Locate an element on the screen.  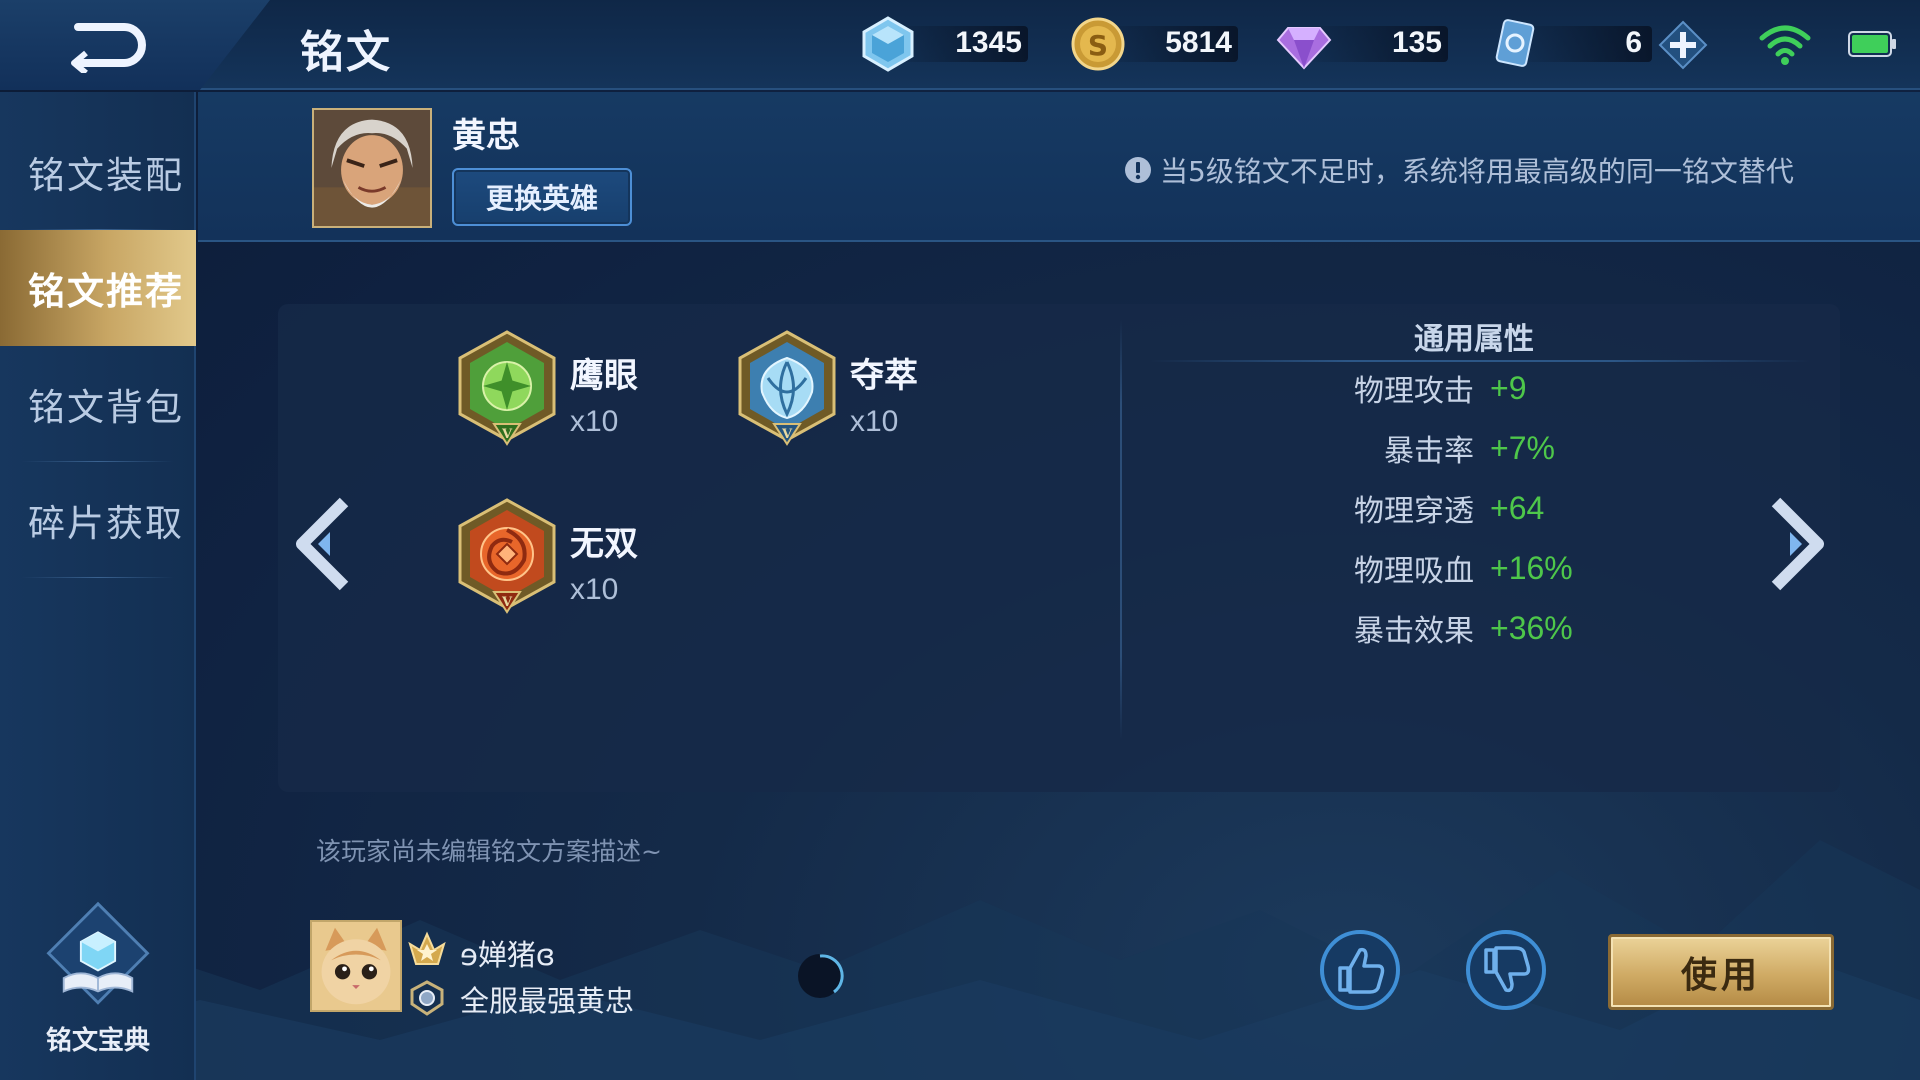
stat-label: 物理吸血 is located at coordinates (1414, 571).